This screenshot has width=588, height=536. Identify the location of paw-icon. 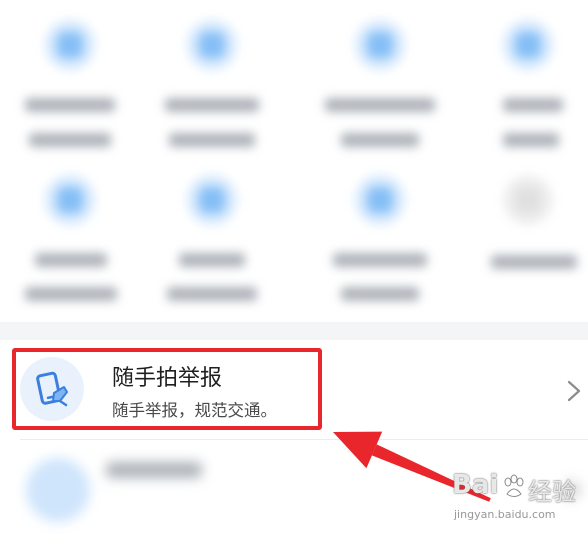
(514, 485).